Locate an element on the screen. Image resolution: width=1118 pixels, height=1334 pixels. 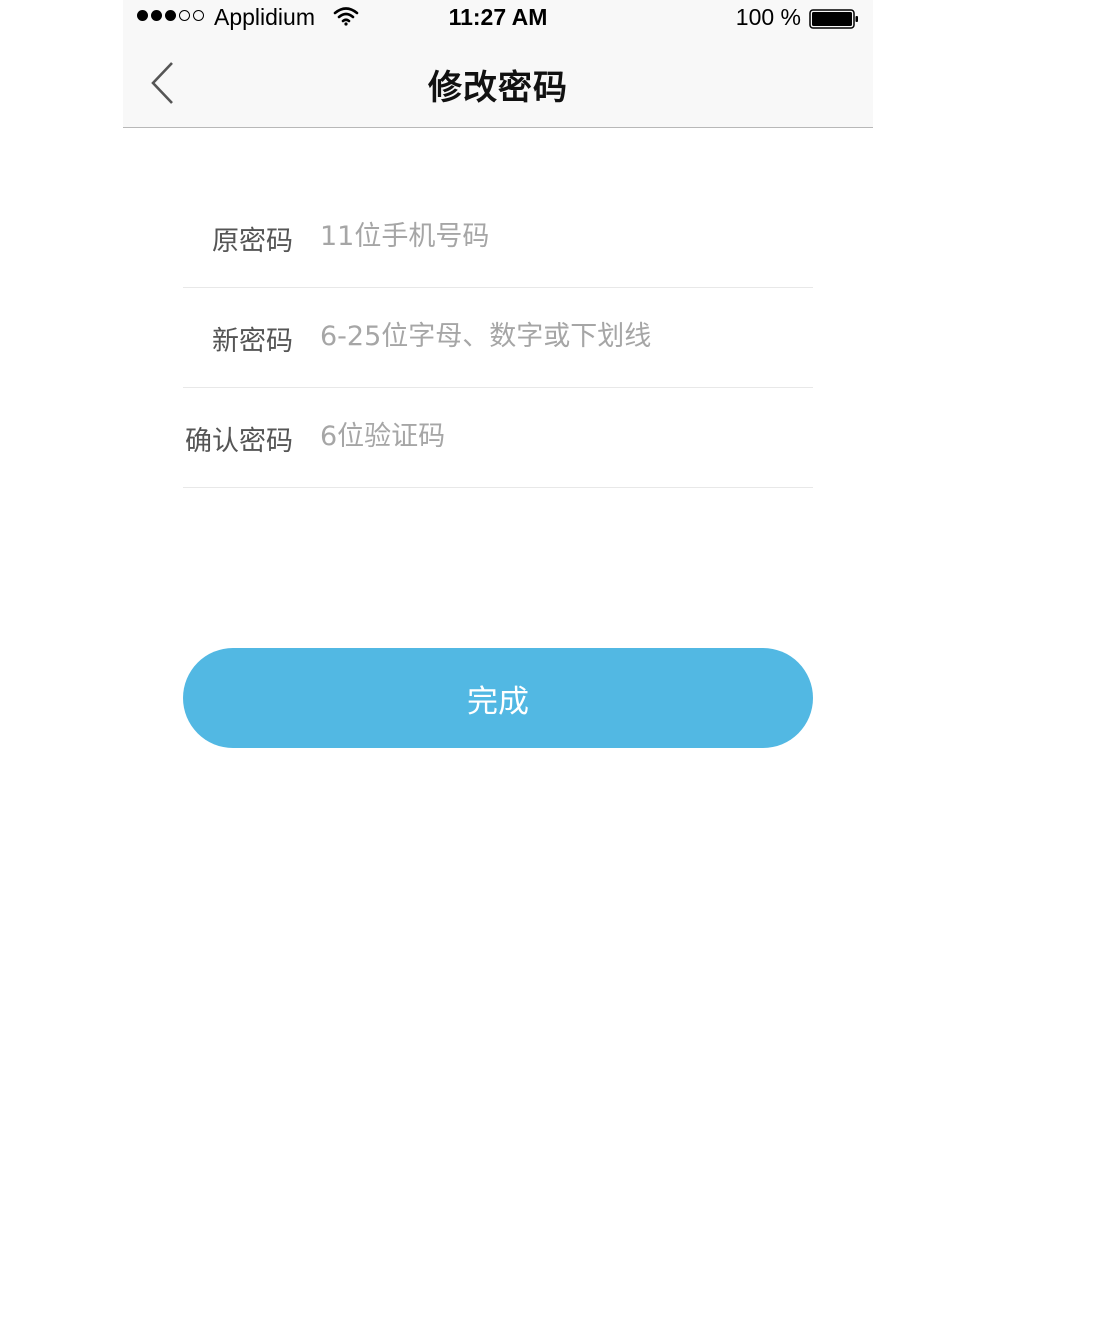
confirm-password-input is located at coordinates (560, 436).